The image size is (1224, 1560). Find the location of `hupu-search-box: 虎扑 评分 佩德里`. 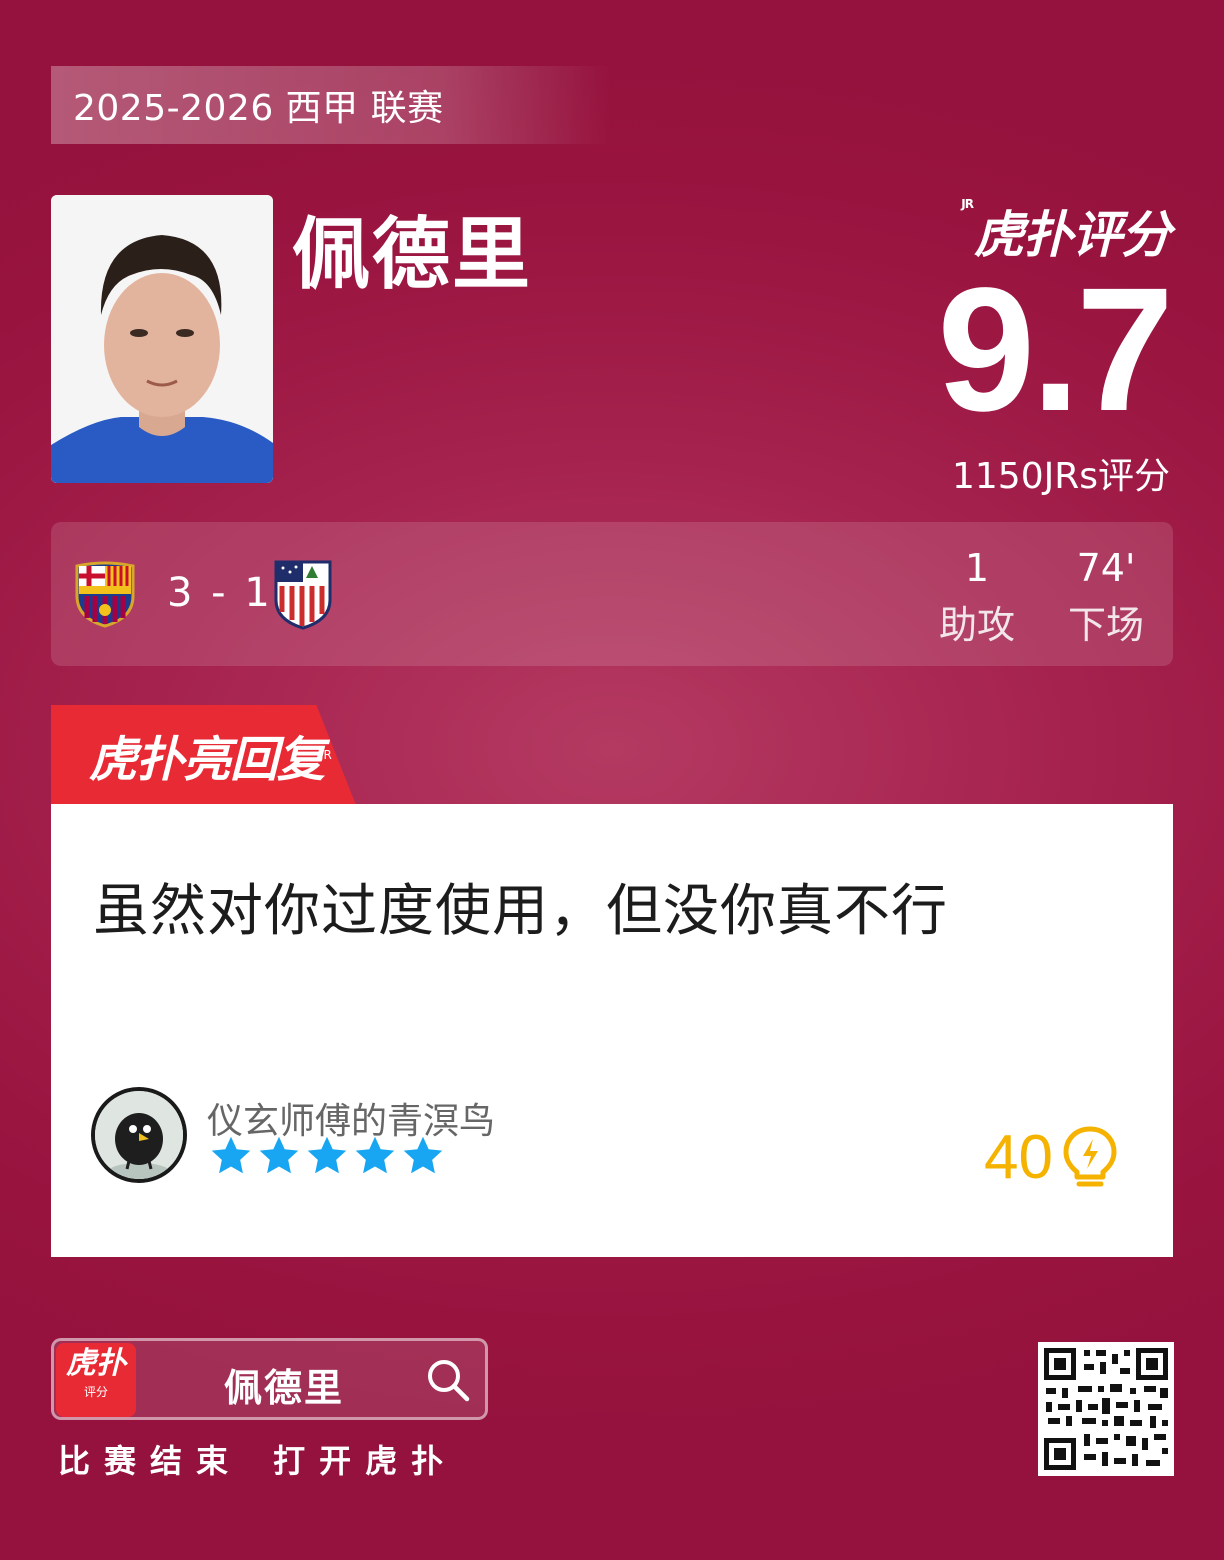

hupu-search-box: 虎扑 评分 佩德里 is located at coordinates (269, 1379).